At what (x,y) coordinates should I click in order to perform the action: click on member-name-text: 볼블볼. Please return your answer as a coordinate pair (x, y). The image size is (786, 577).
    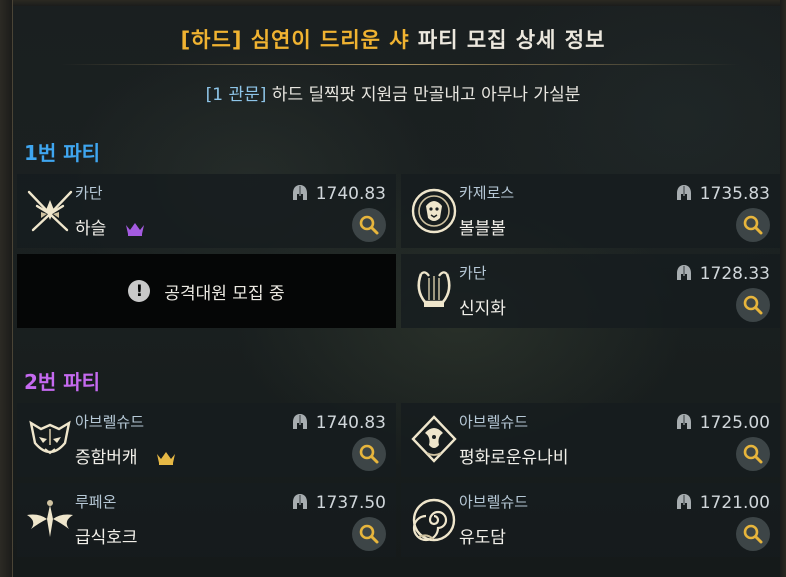
    Looking at the image, I should click on (482, 229).